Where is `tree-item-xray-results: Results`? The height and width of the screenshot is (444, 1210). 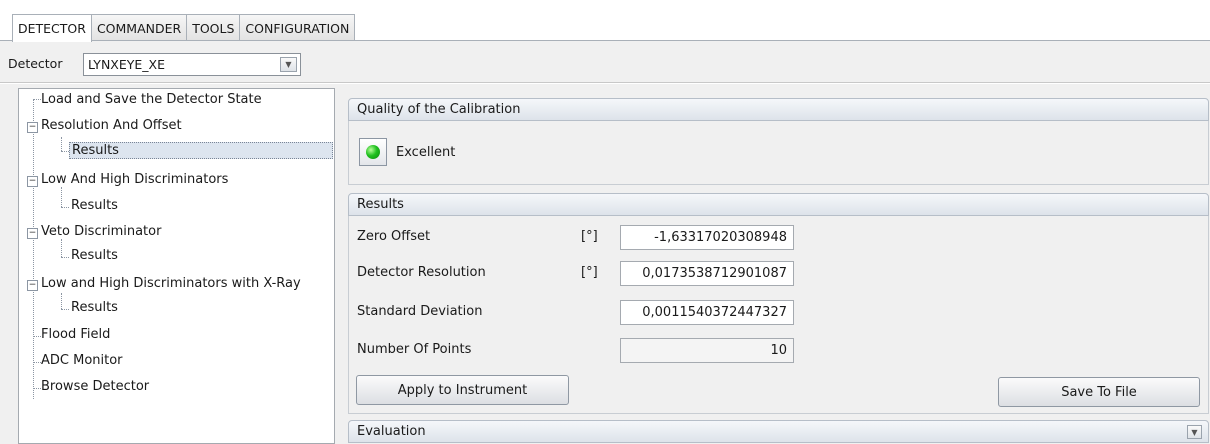
tree-item-xray-results: Results is located at coordinates (94, 307).